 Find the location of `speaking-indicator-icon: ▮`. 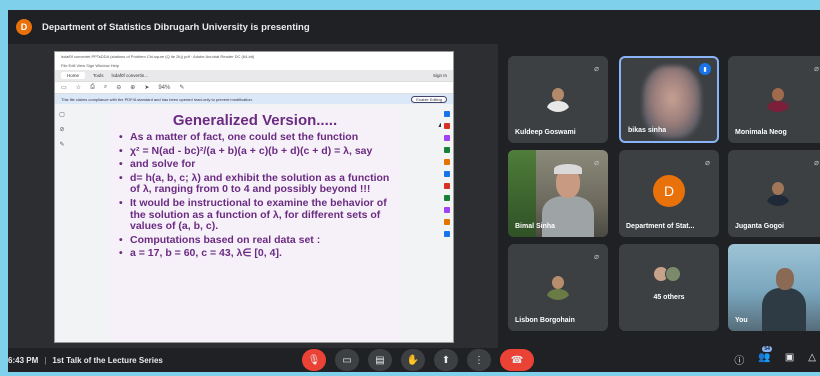

speaking-indicator-icon: ▮ is located at coordinates (705, 69).